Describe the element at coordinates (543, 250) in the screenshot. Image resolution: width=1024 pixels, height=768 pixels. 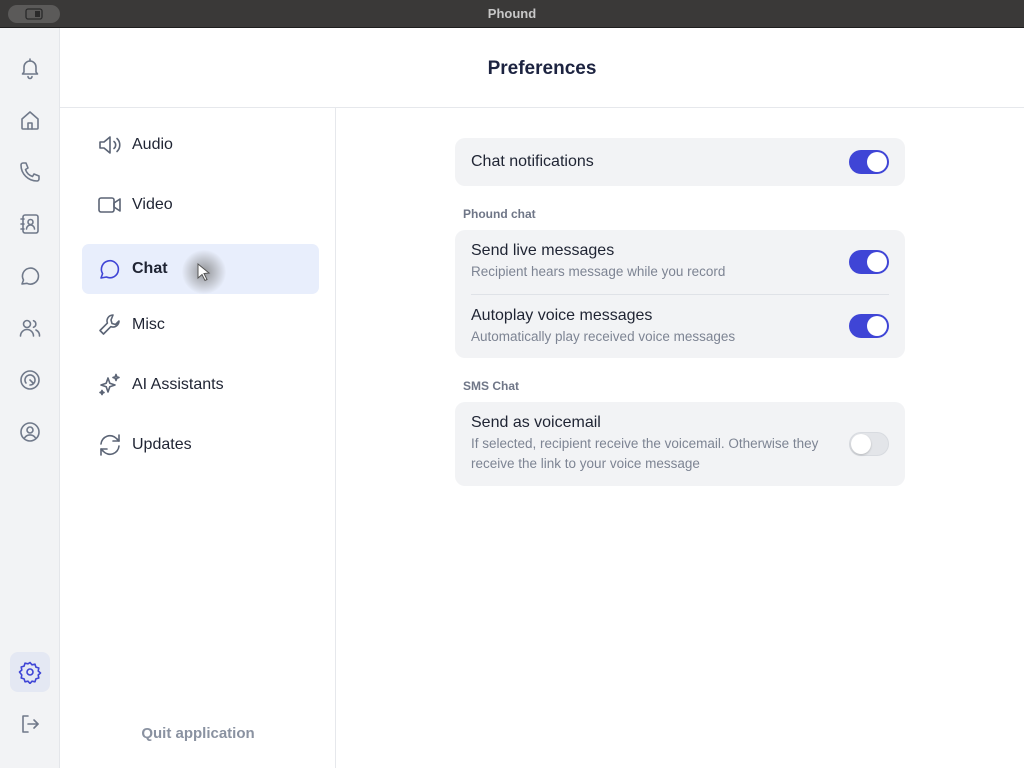
I see `send-live-messages-title: Send live messages` at that location.